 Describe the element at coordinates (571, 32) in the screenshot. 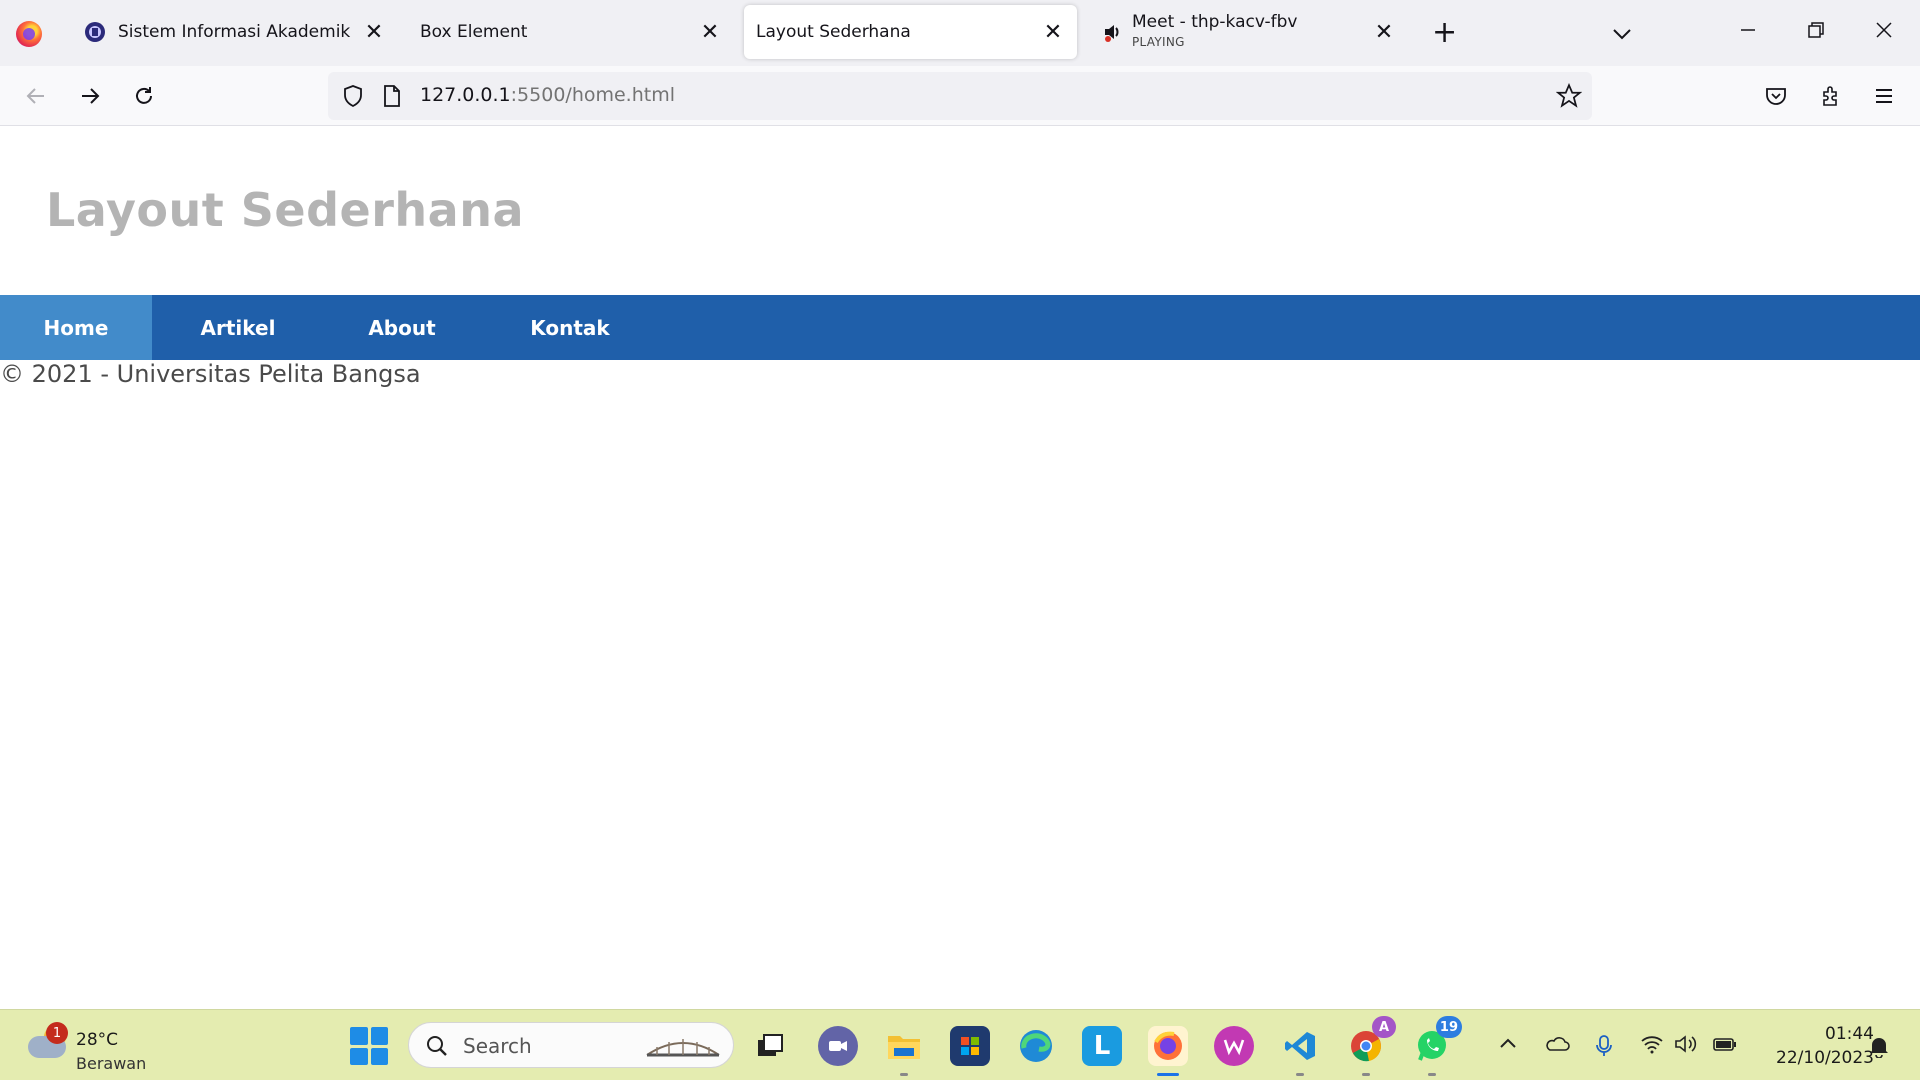

I see `tab-box-element: Box Element ✕` at that location.